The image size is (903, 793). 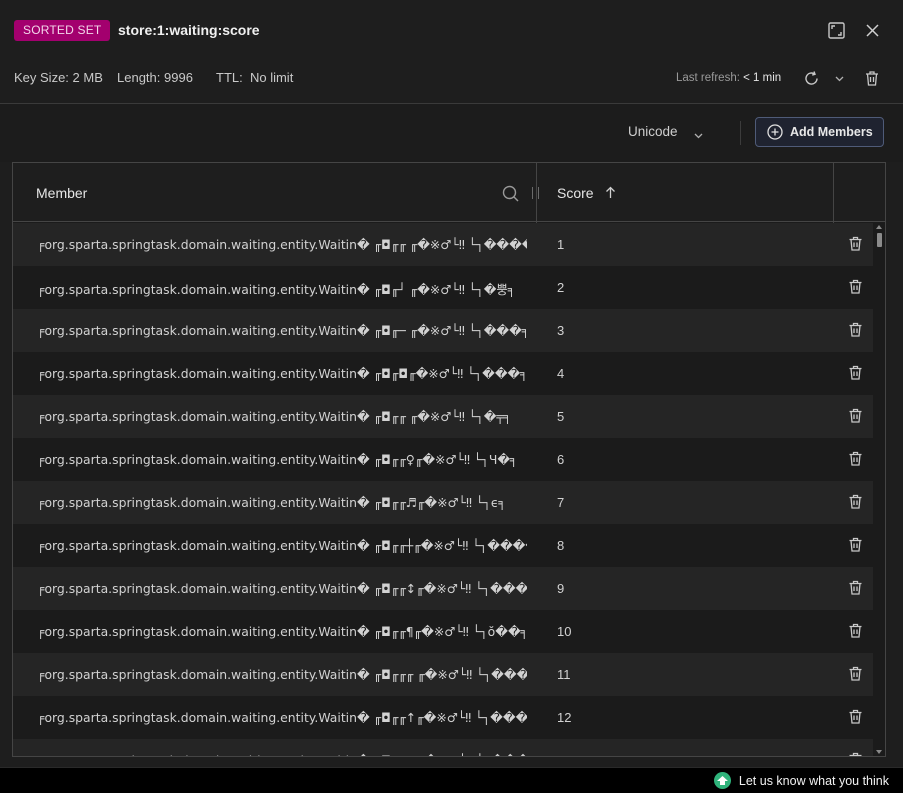 What do you see at coordinates (879, 752) in the screenshot?
I see `scroll-down-arrow` at bounding box center [879, 752].